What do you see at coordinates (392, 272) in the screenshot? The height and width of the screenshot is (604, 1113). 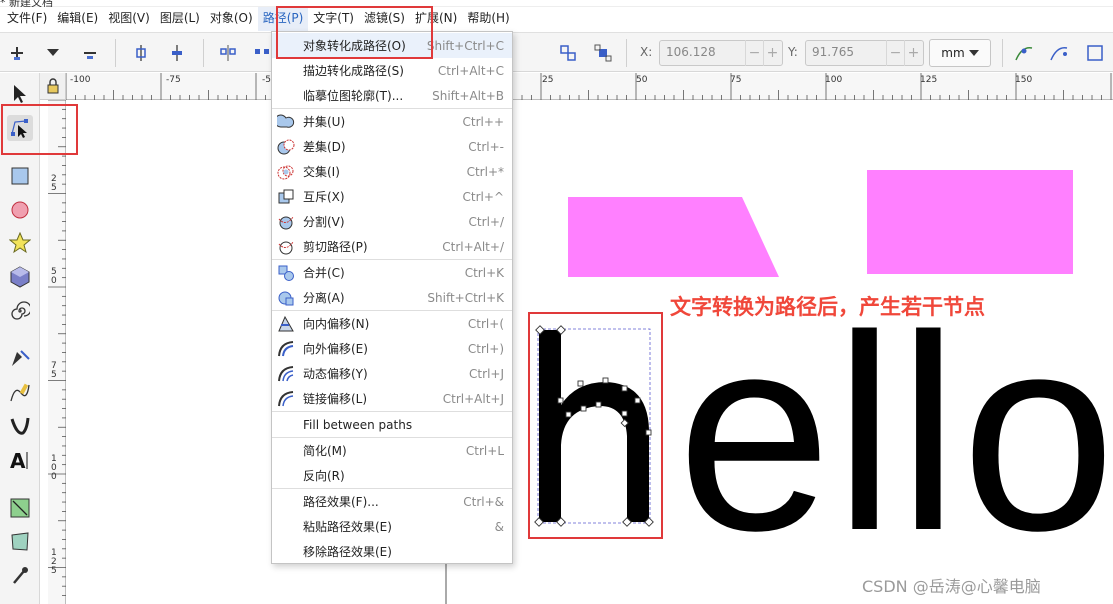 I see `menu-combine: 合并(C) Ctrl+K` at bounding box center [392, 272].